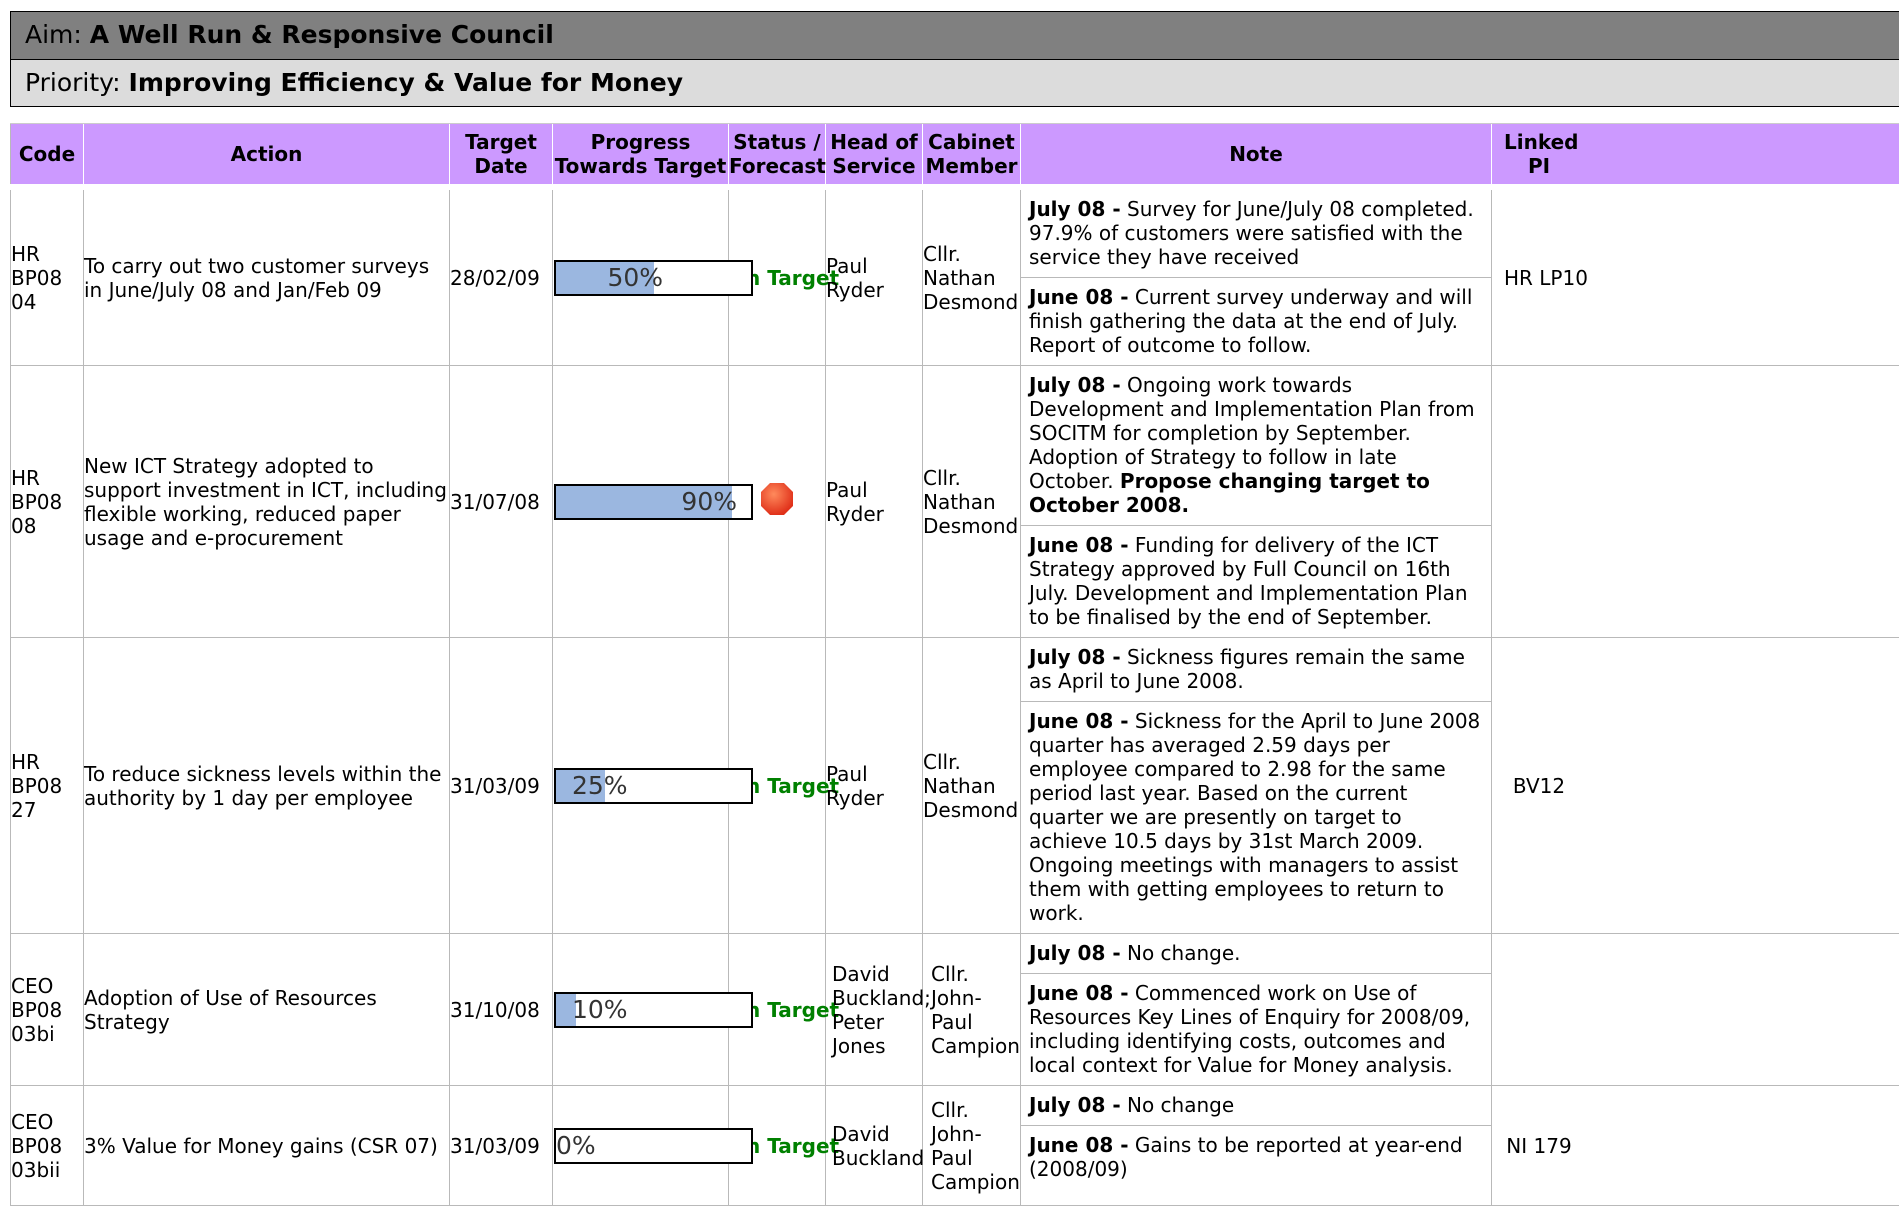 The image size is (1899, 1206). I want to click on progress-cell: 90%, so click(641, 502).